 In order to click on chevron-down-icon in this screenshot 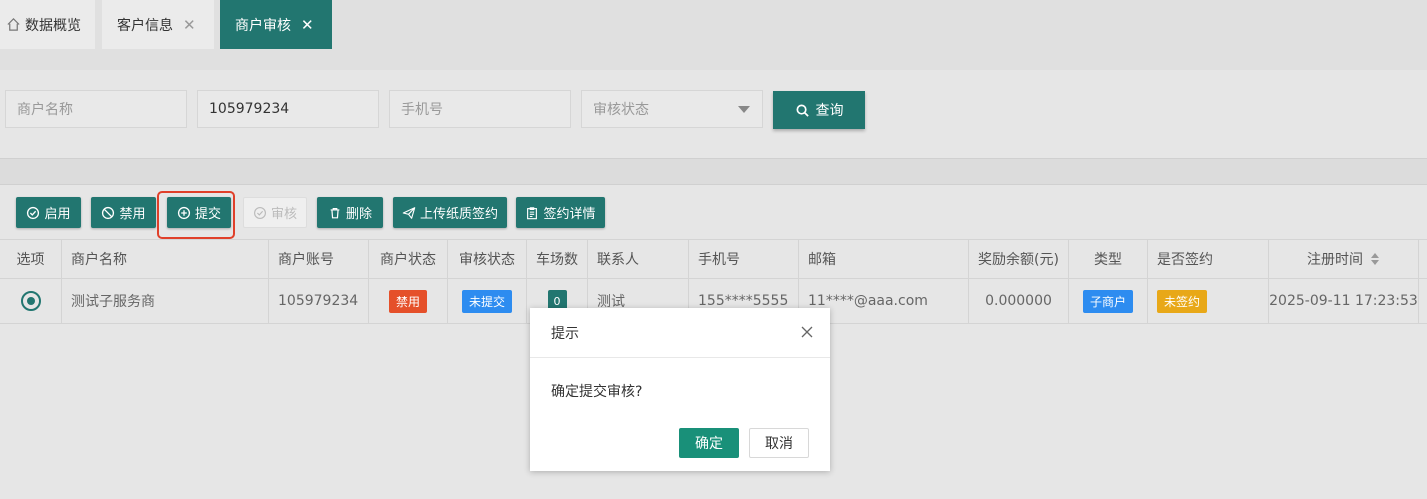, I will do `click(744, 109)`.